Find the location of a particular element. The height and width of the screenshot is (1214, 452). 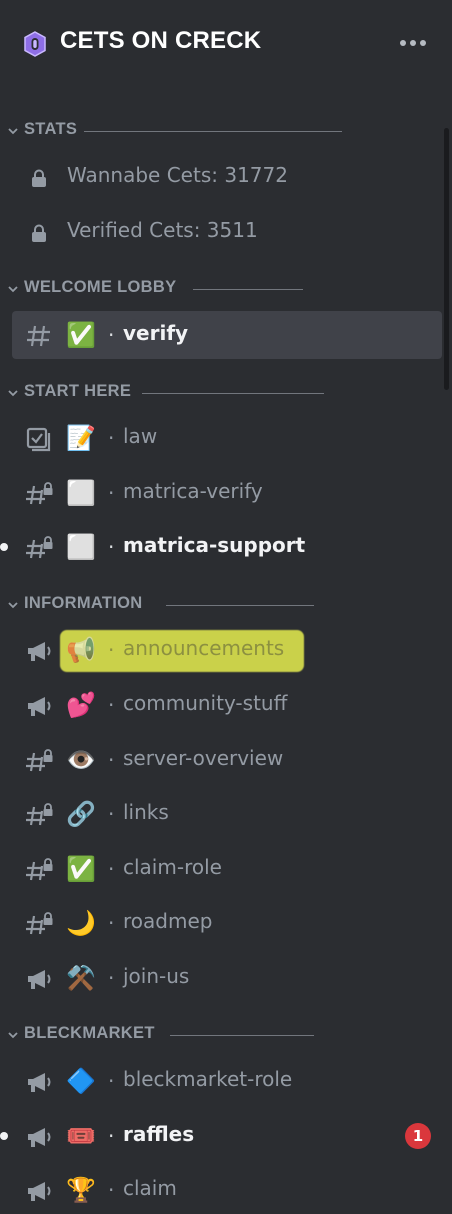

channel-announcements: 📢 · announcements is located at coordinates (227, 650).